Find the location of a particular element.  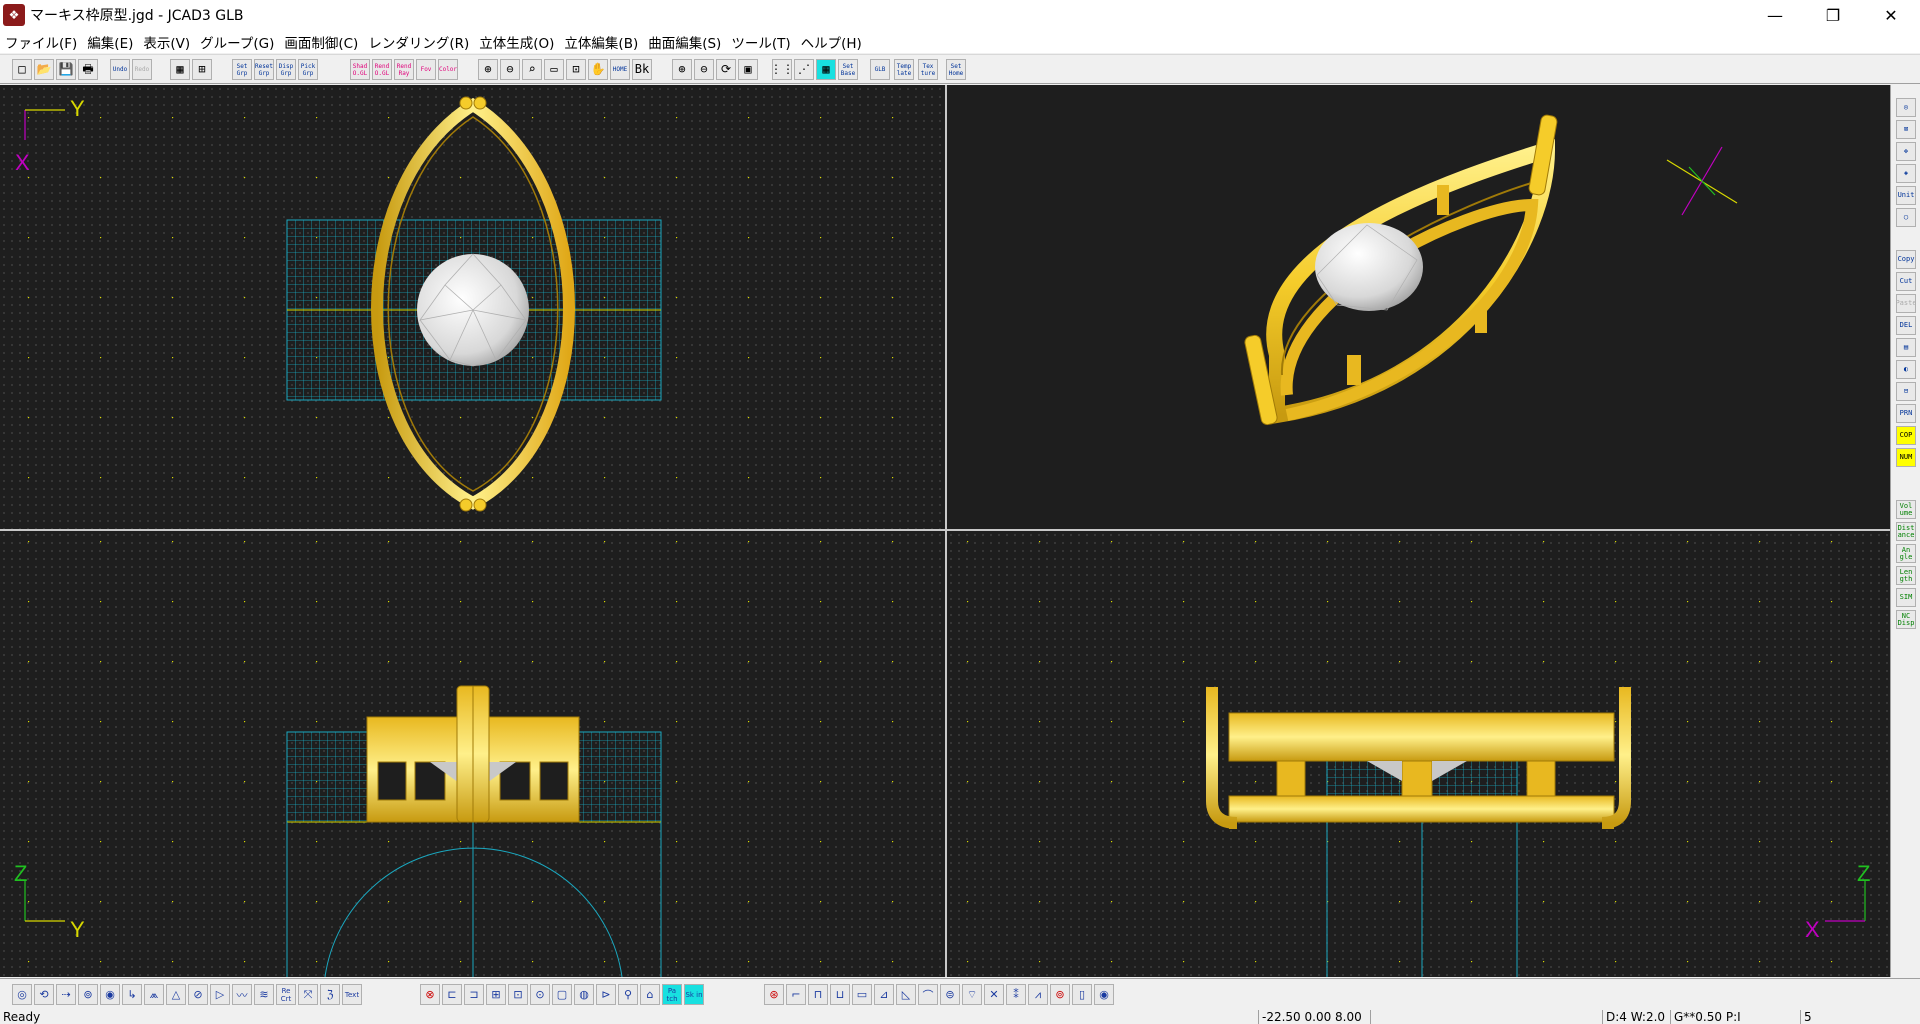

close-button: ✕ is located at coordinates (1891, 15).